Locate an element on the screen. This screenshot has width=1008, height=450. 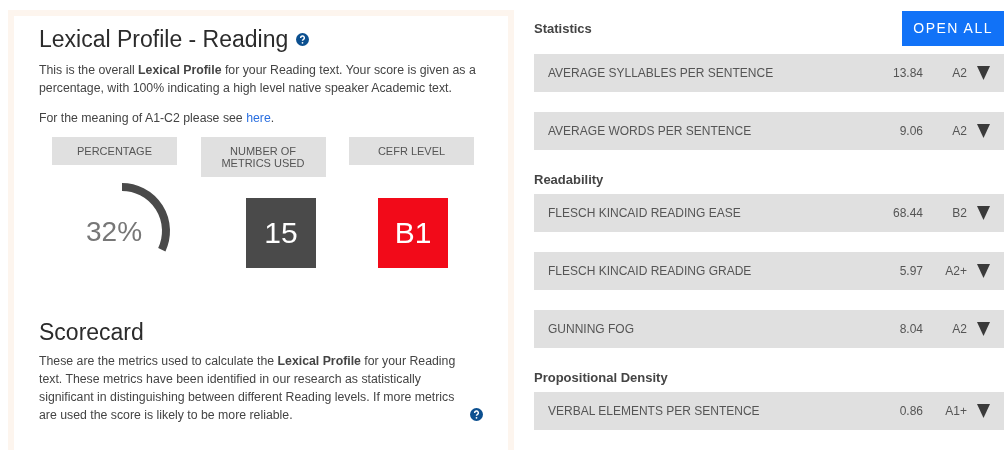
metric-level: A1+ is located at coordinates (955, 411).